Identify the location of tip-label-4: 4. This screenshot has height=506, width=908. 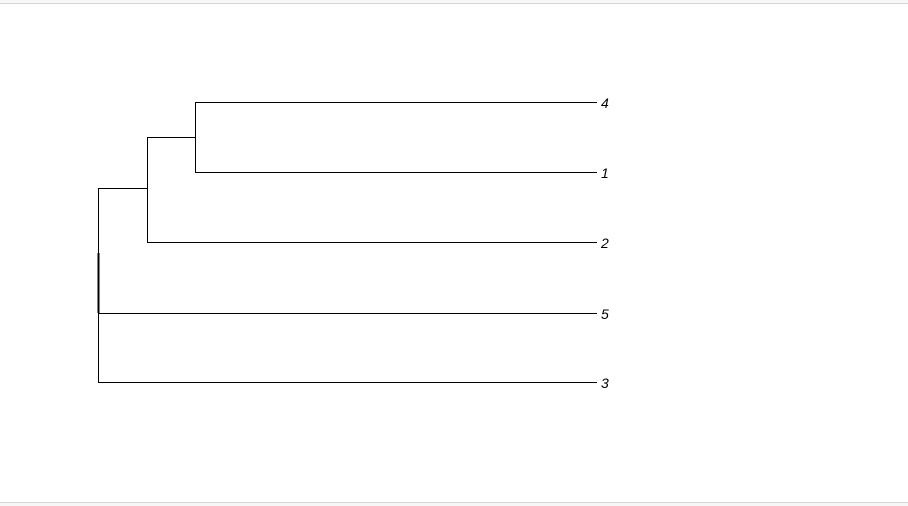
(605, 103).